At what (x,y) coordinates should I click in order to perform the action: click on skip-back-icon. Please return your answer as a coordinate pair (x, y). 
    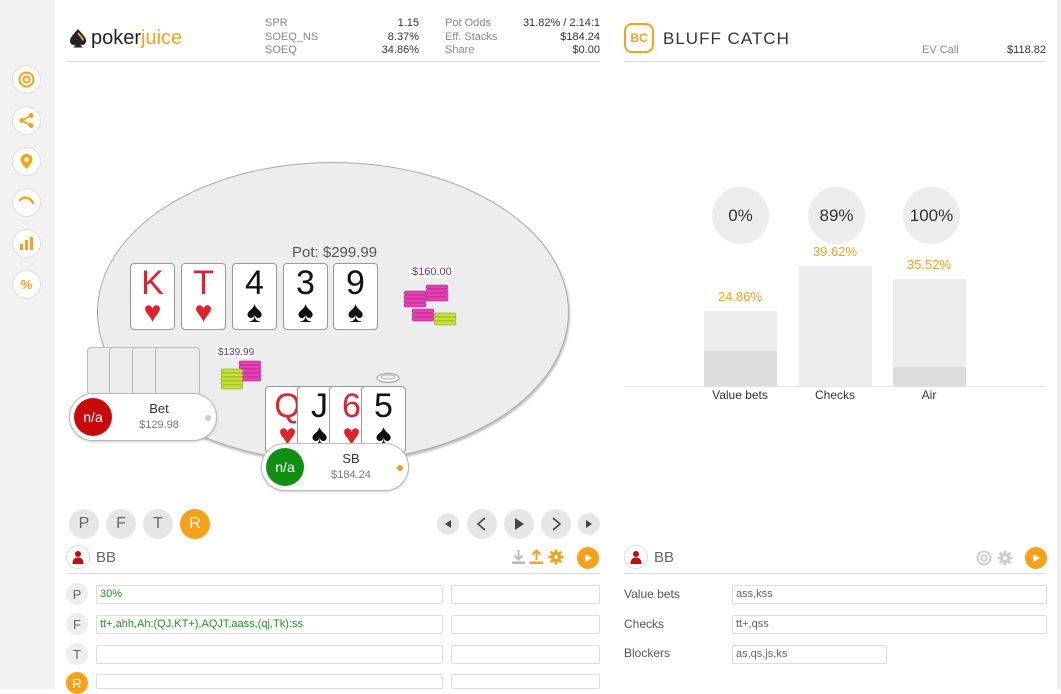
    Looking at the image, I should click on (448, 524).